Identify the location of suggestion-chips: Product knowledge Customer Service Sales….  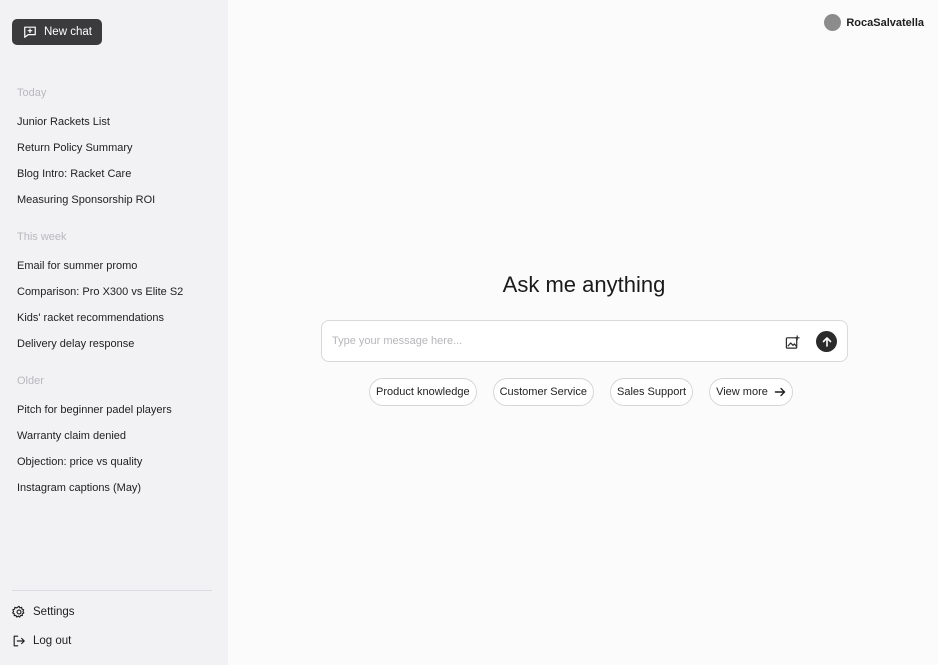
(581, 392).